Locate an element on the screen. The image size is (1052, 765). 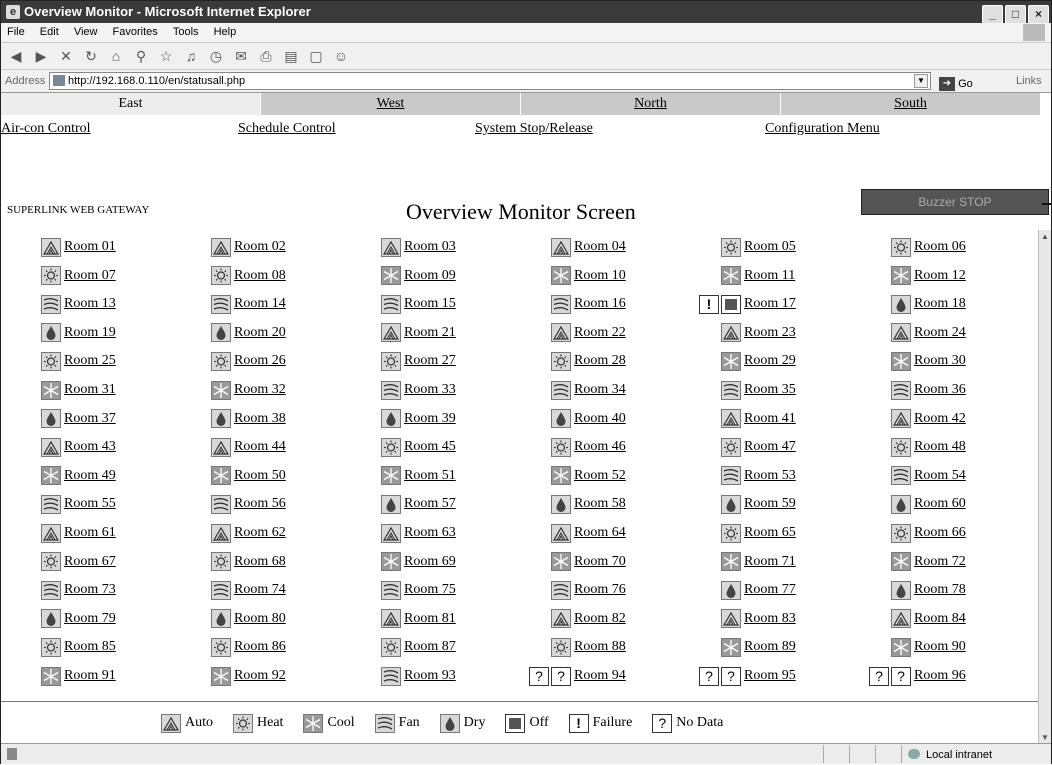
room-link: Room 65 is located at coordinates (770, 533).